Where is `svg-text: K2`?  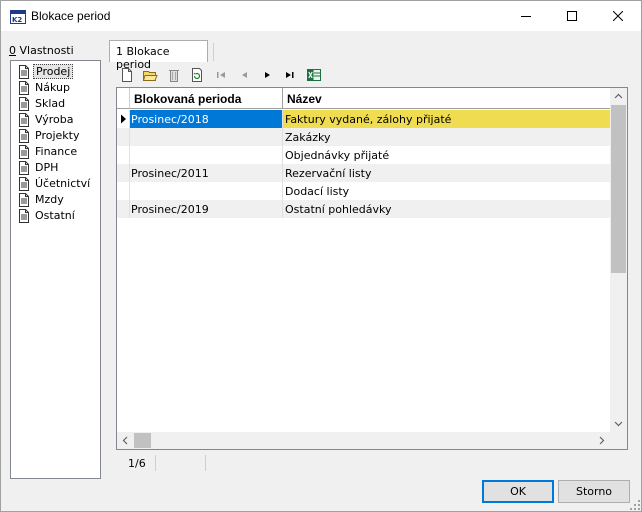
svg-text: K2 is located at coordinates (17, 20).